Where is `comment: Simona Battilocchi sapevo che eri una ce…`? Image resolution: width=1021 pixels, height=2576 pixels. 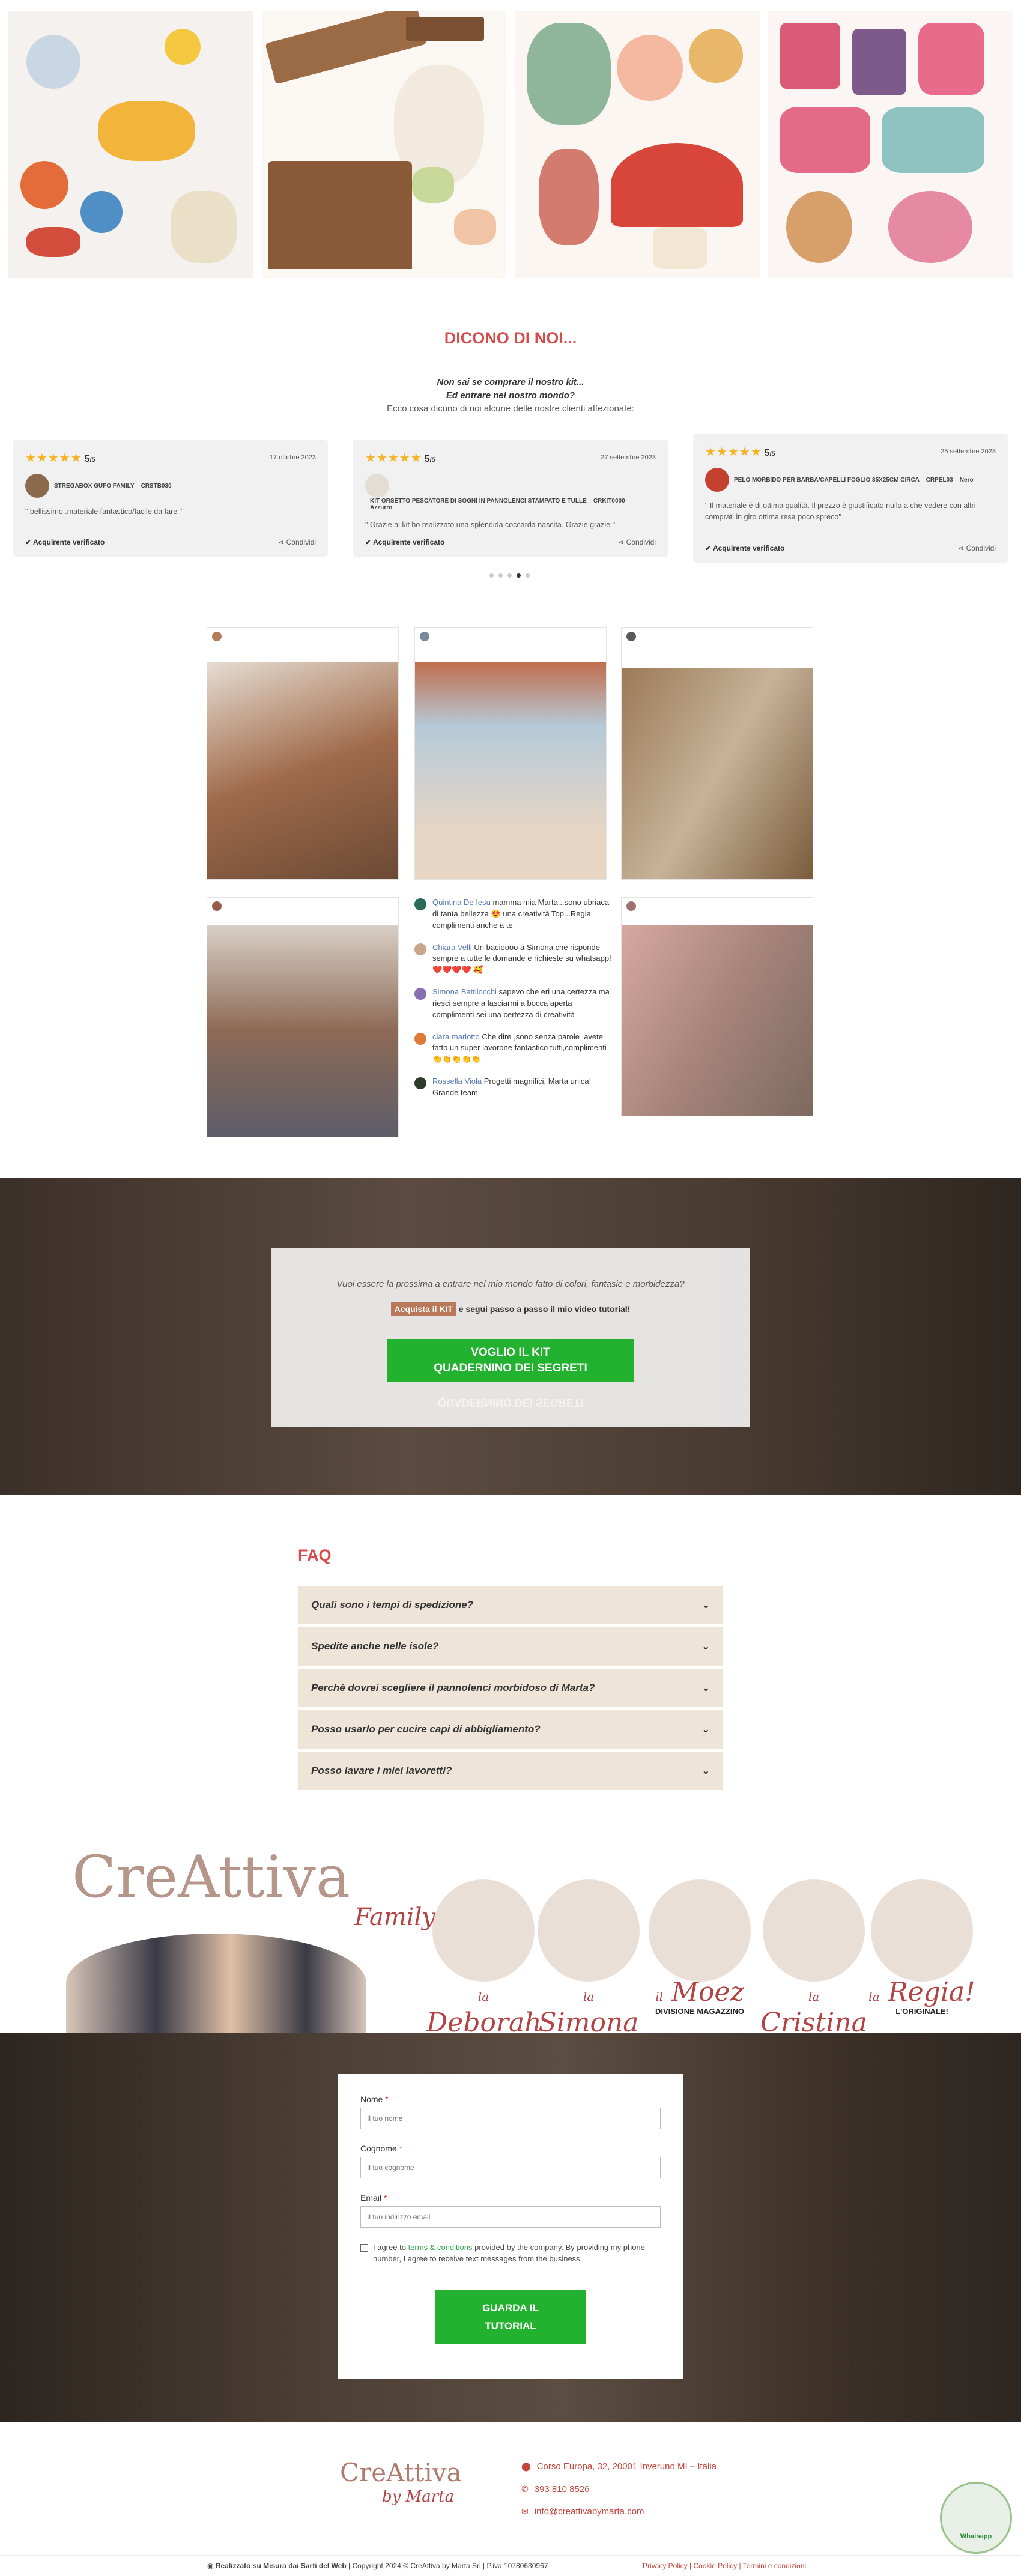 comment: Simona Battilocchi sapevo che eri una ce… is located at coordinates (513, 1004).